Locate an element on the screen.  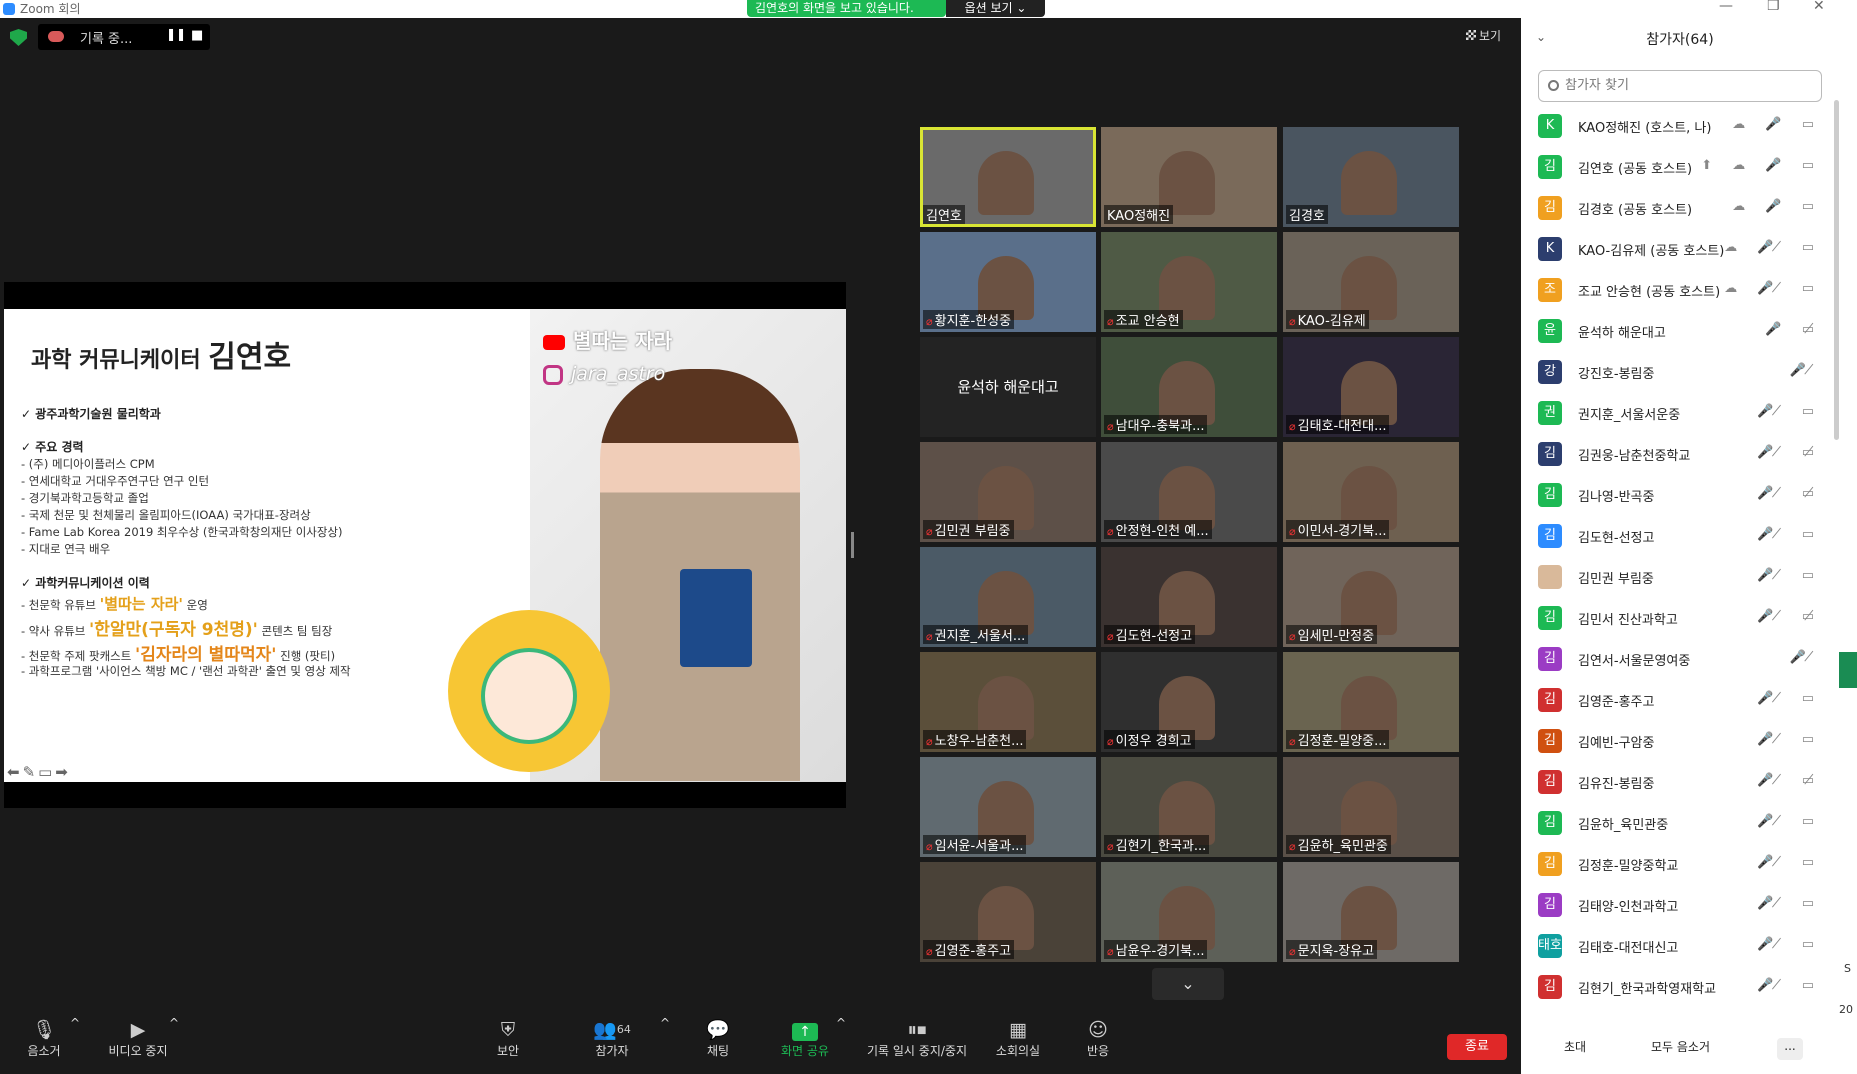
security-button: ⛨ 보안 is located at coordinates (508, 1038).